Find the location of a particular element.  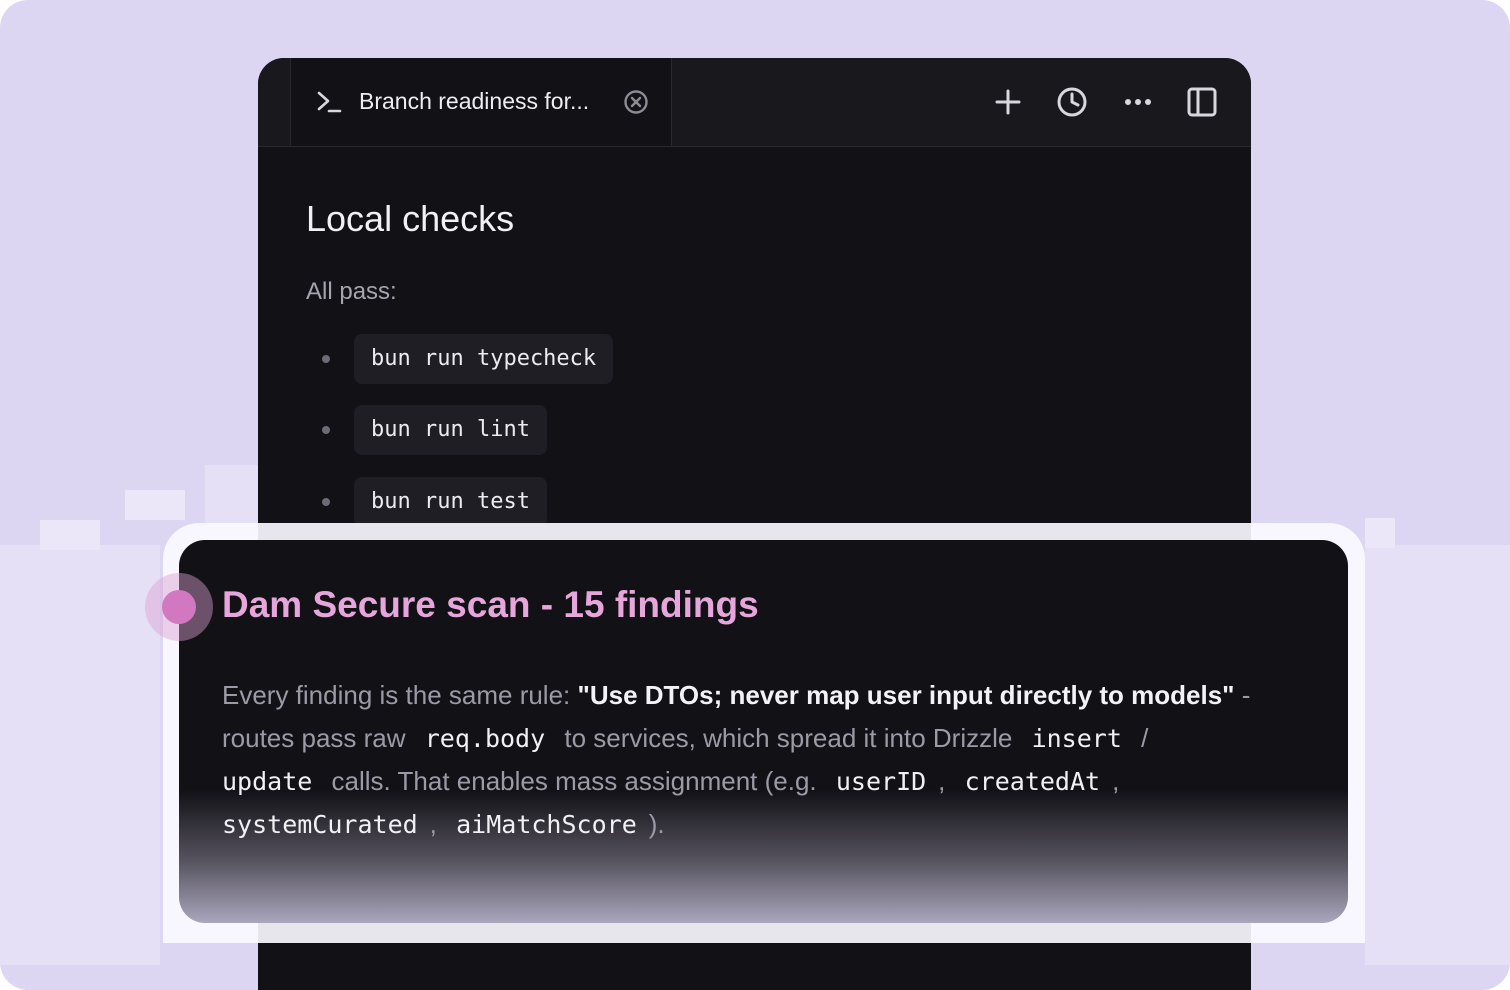

sidebar-toggle-icon is located at coordinates (1202, 102).